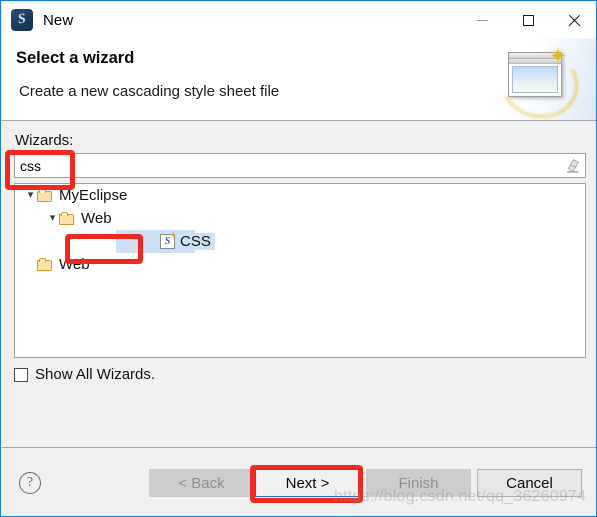 The image size is (597, 517). What do you see at coordinates (95, 374) in the screenshot?
I see `show-all-wizards-label: Show All Wizards.` at bounding box center [95, 374].